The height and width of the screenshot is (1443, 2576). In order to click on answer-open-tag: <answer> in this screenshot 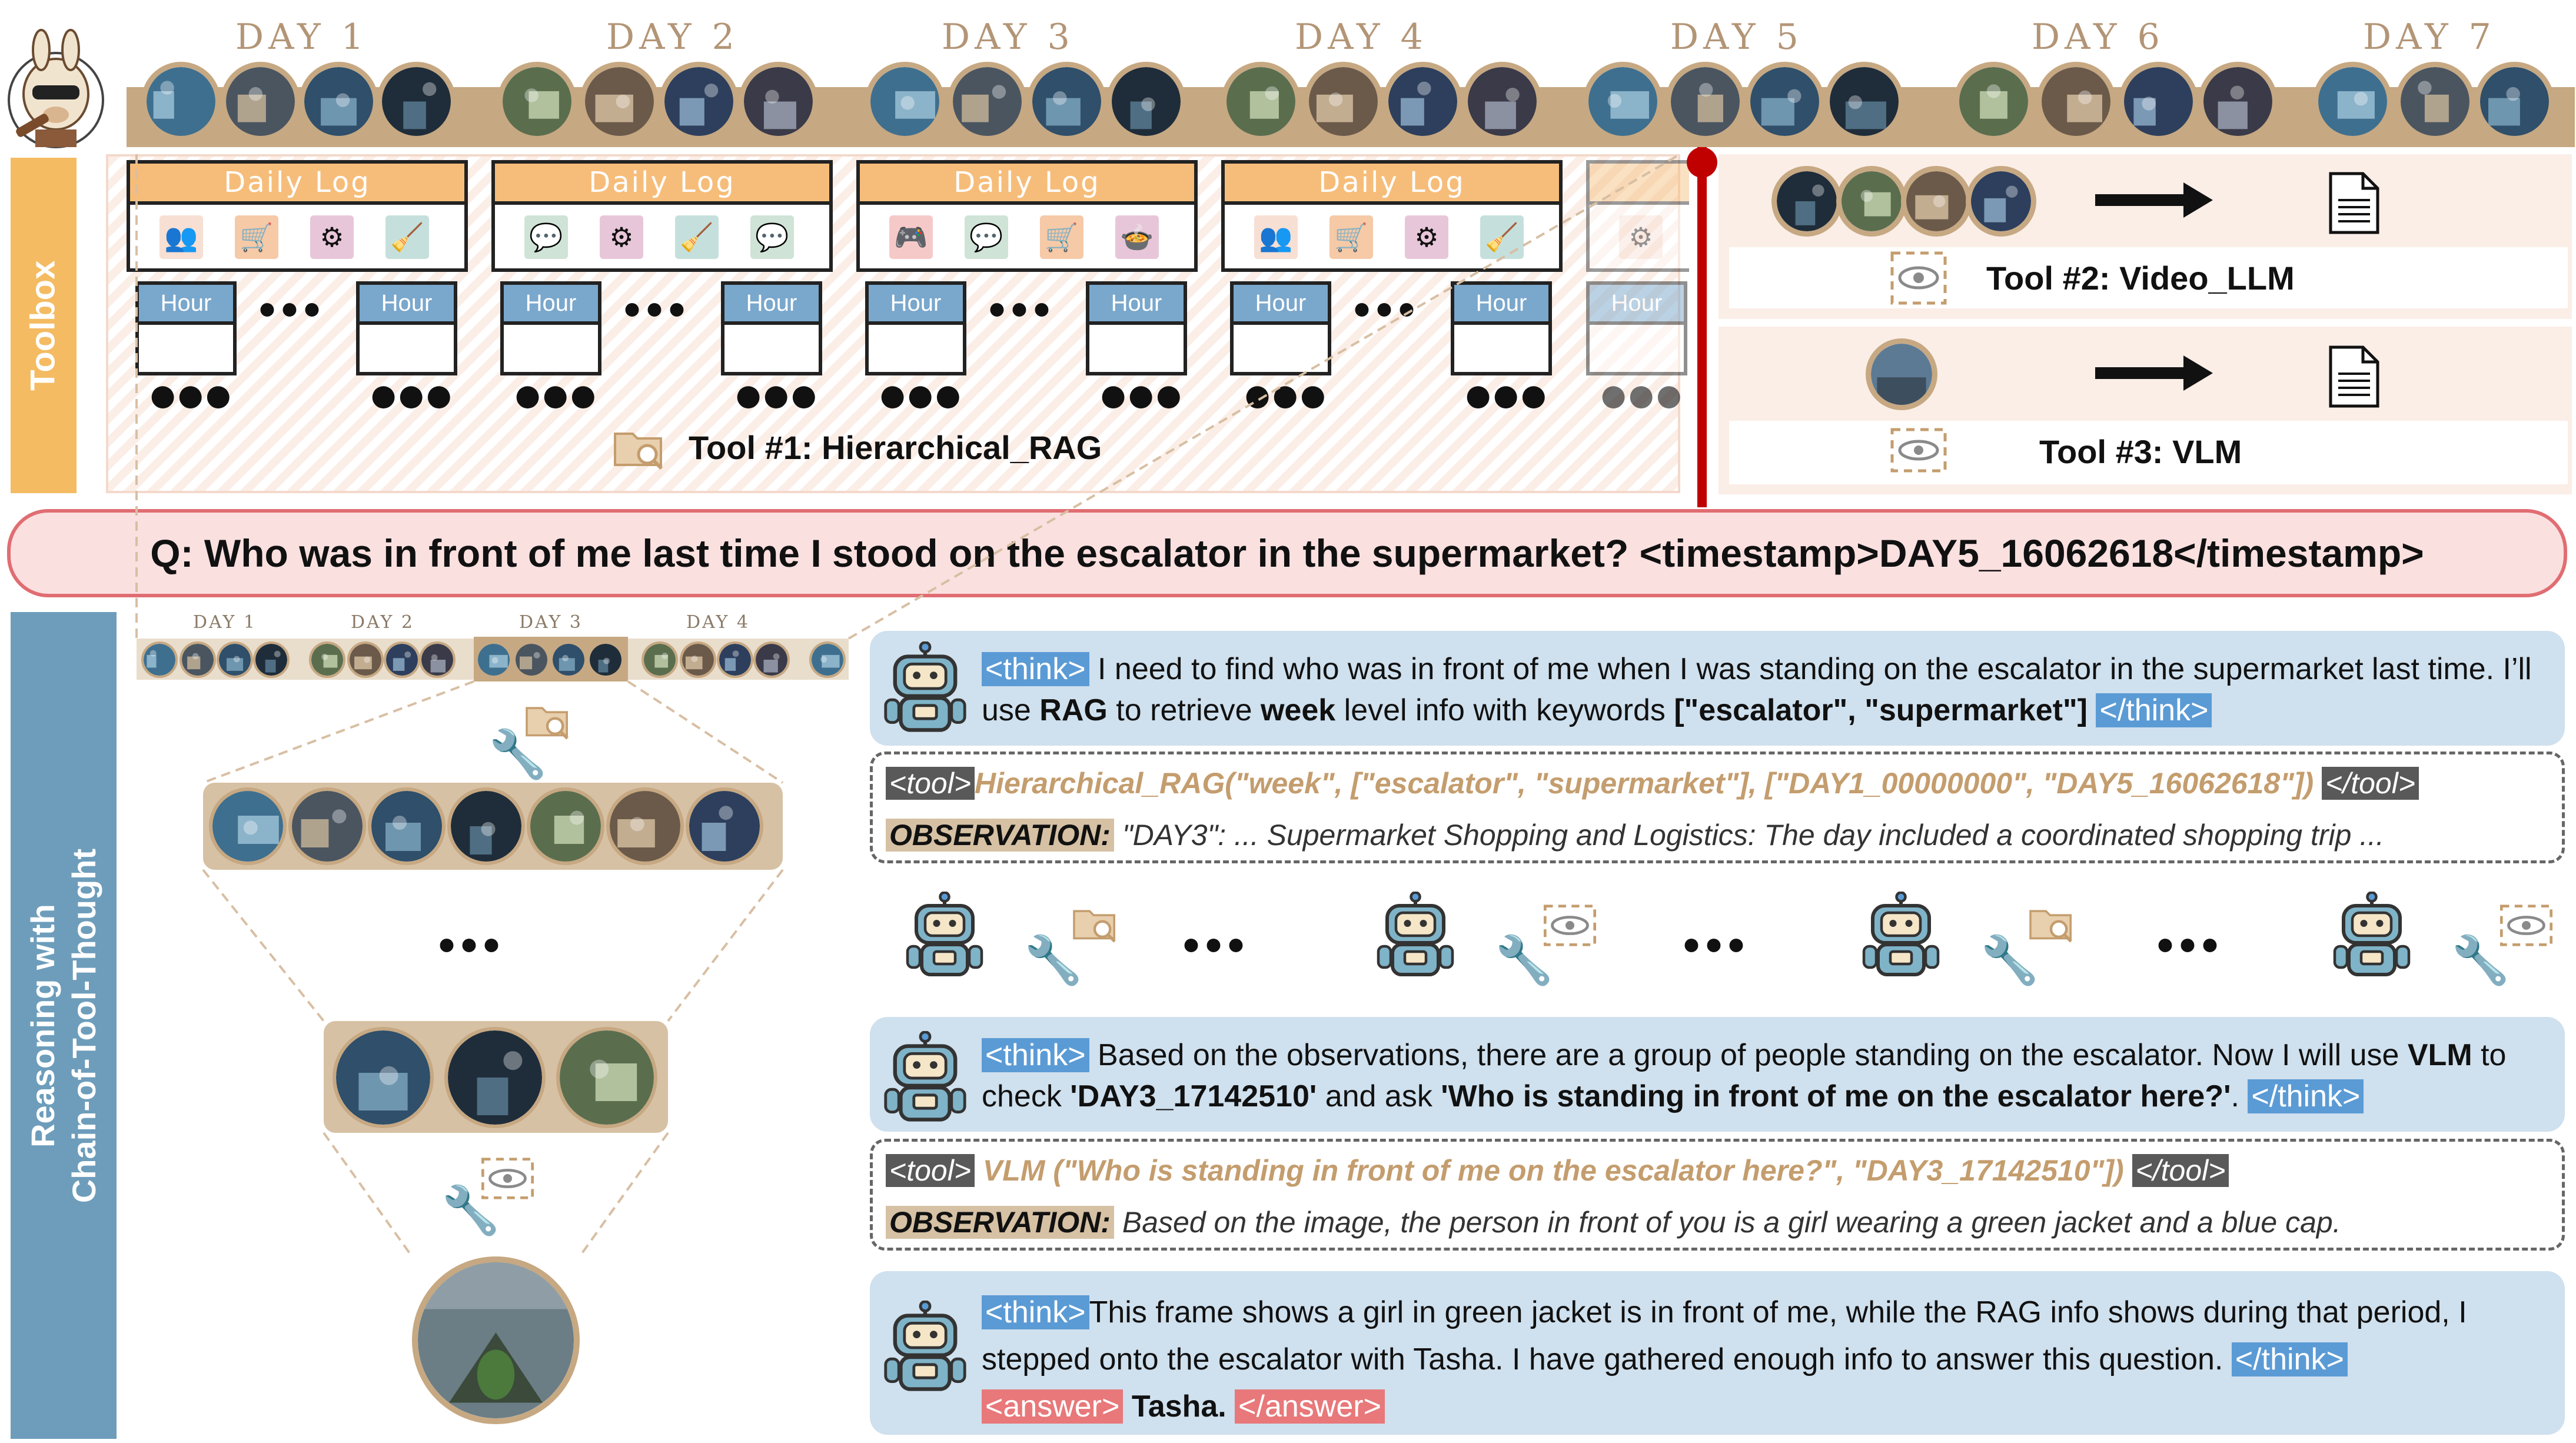, I will do `click(1053, 1406)`.